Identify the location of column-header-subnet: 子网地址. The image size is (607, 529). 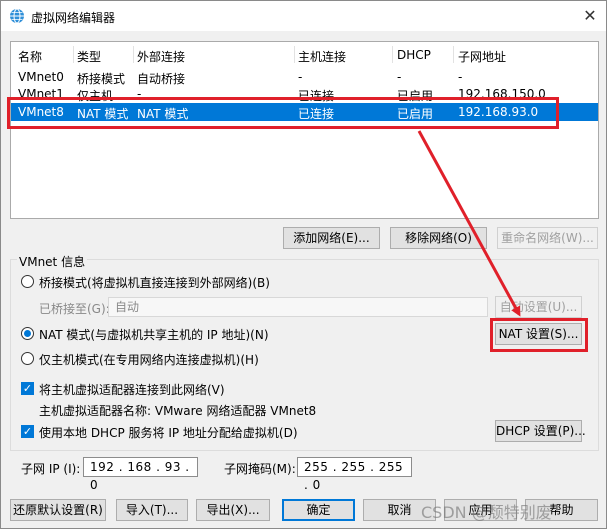
(482, 56).